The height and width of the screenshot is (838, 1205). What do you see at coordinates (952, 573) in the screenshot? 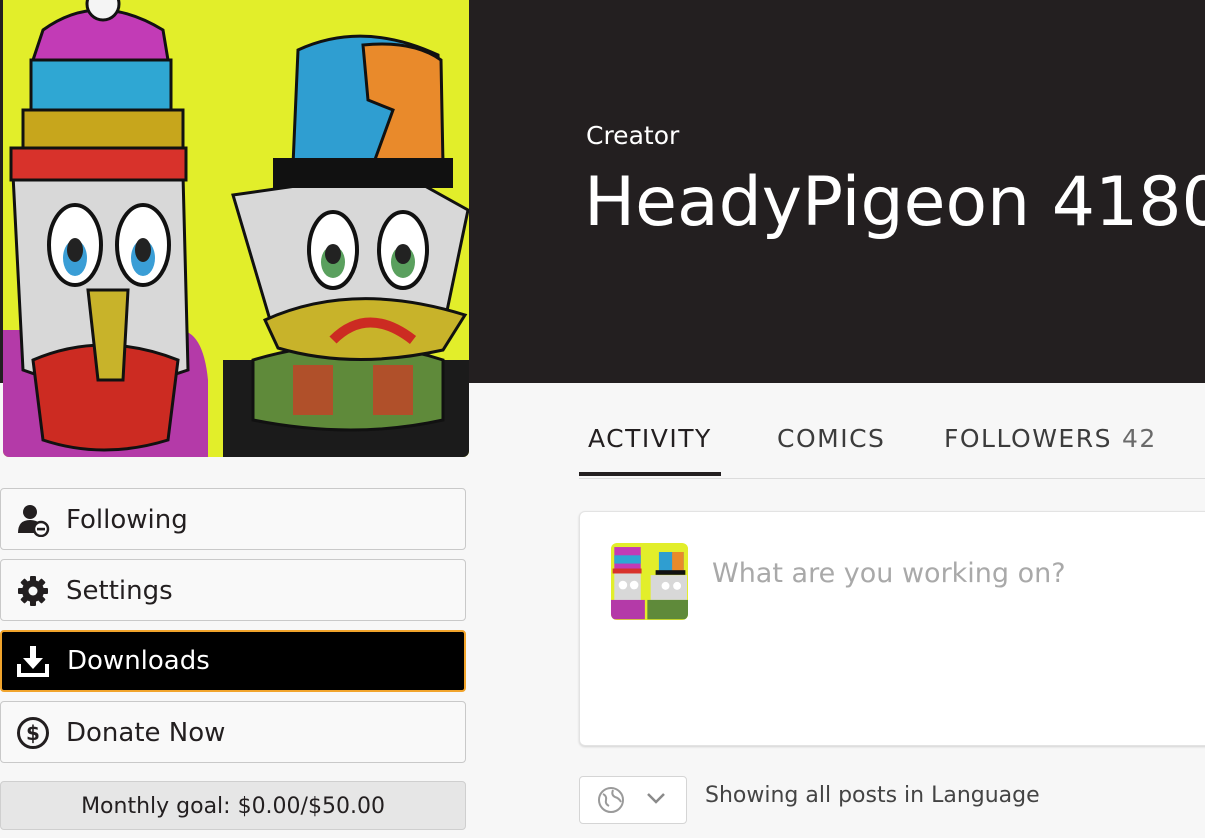
I see `post-composer-input` at bounding box center [952, 573].